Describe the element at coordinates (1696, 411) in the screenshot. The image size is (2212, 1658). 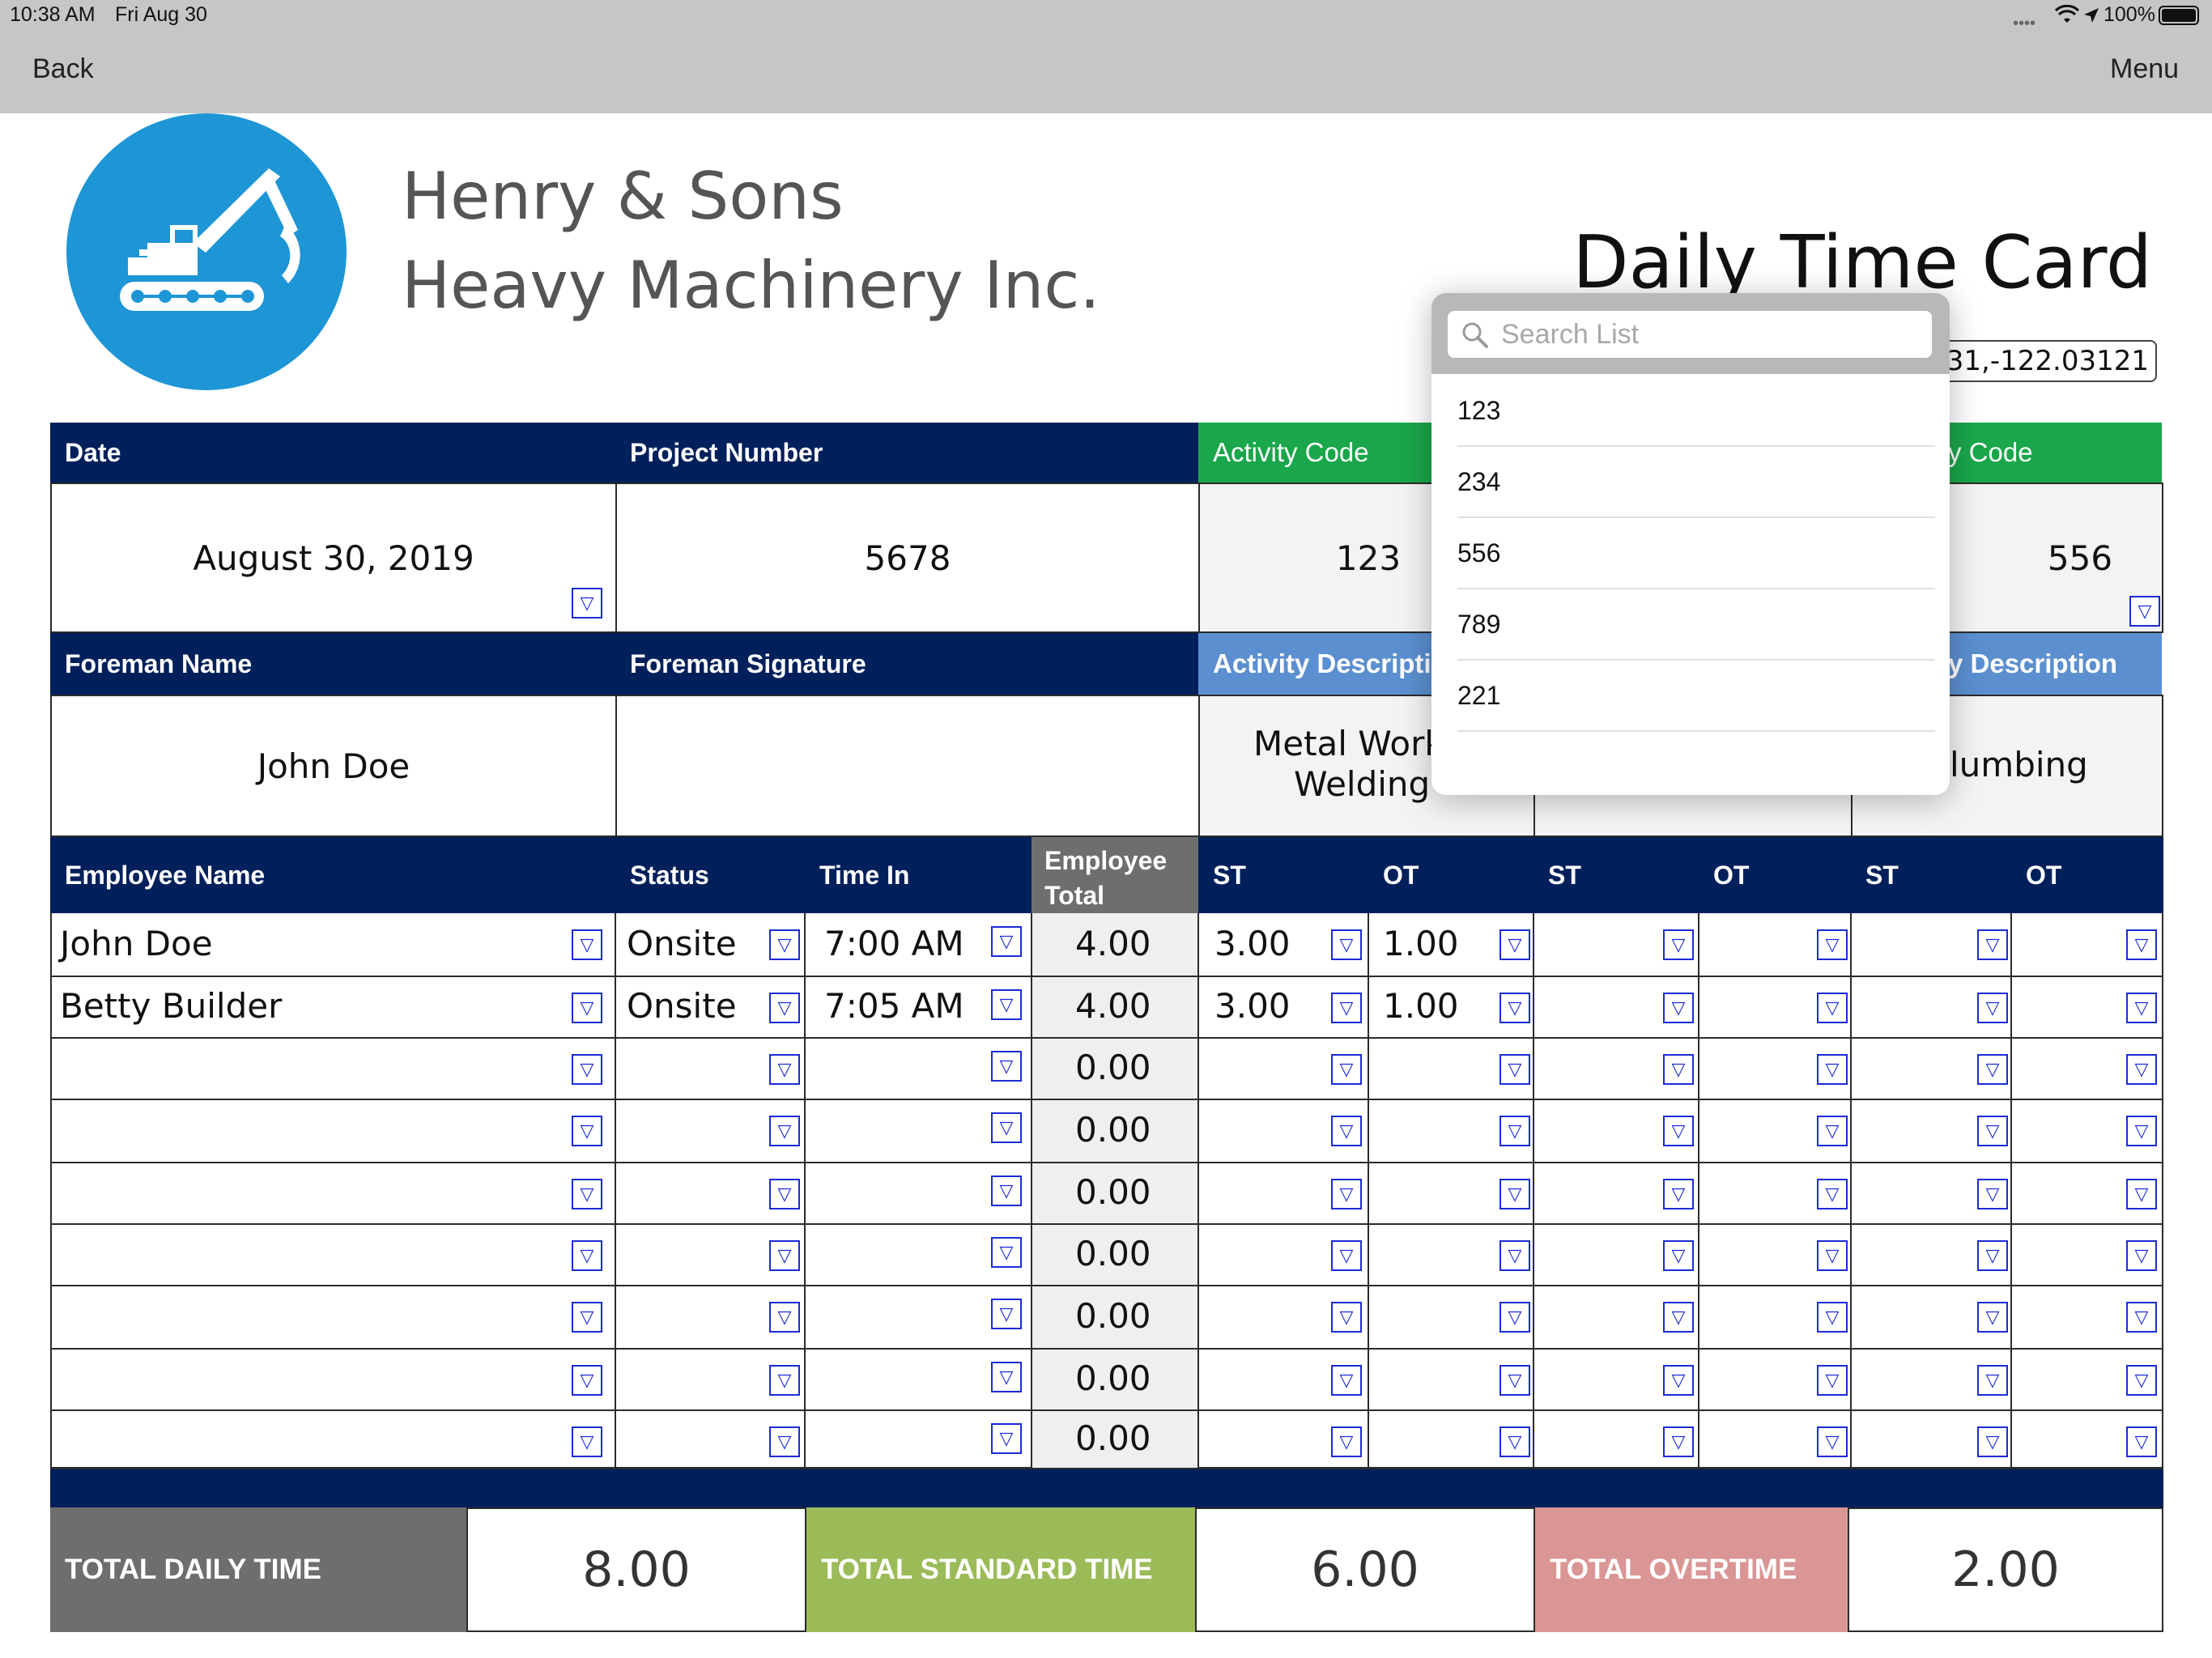
I see `list-item: 123` at that location.